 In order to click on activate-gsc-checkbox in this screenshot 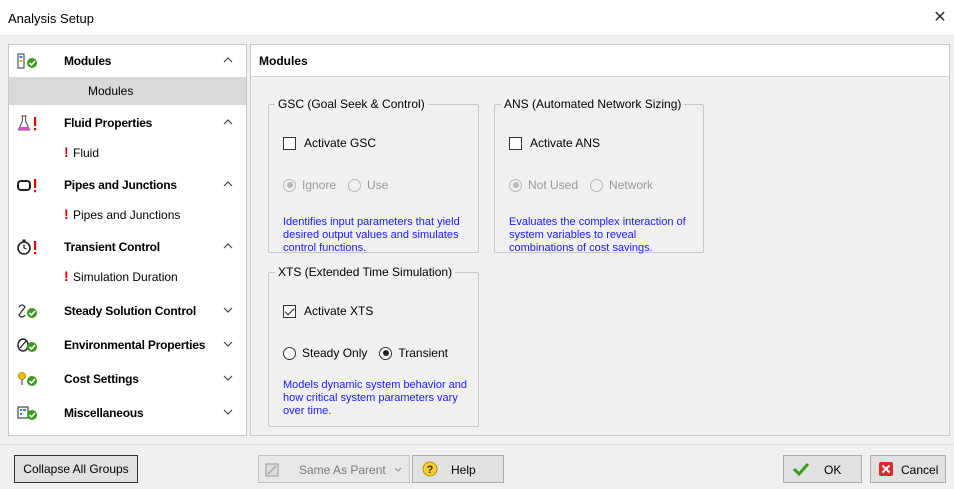, I will do `click(289, 143)`.